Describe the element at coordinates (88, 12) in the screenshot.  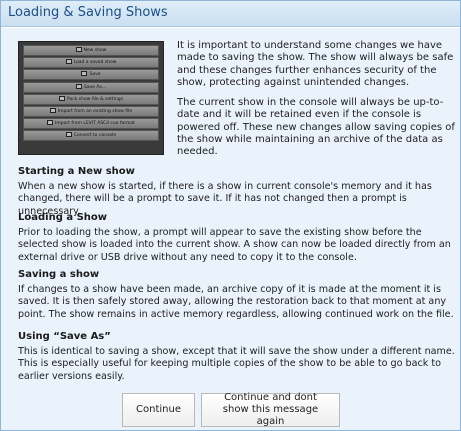
I see `dialog-title: Loading & Saving Shows` at that location.